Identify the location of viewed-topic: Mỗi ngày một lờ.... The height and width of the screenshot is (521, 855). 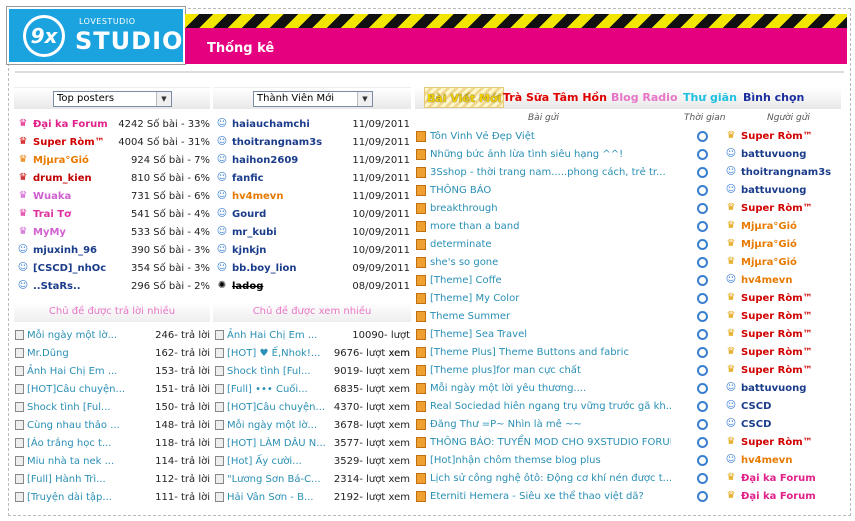
(272, 425).